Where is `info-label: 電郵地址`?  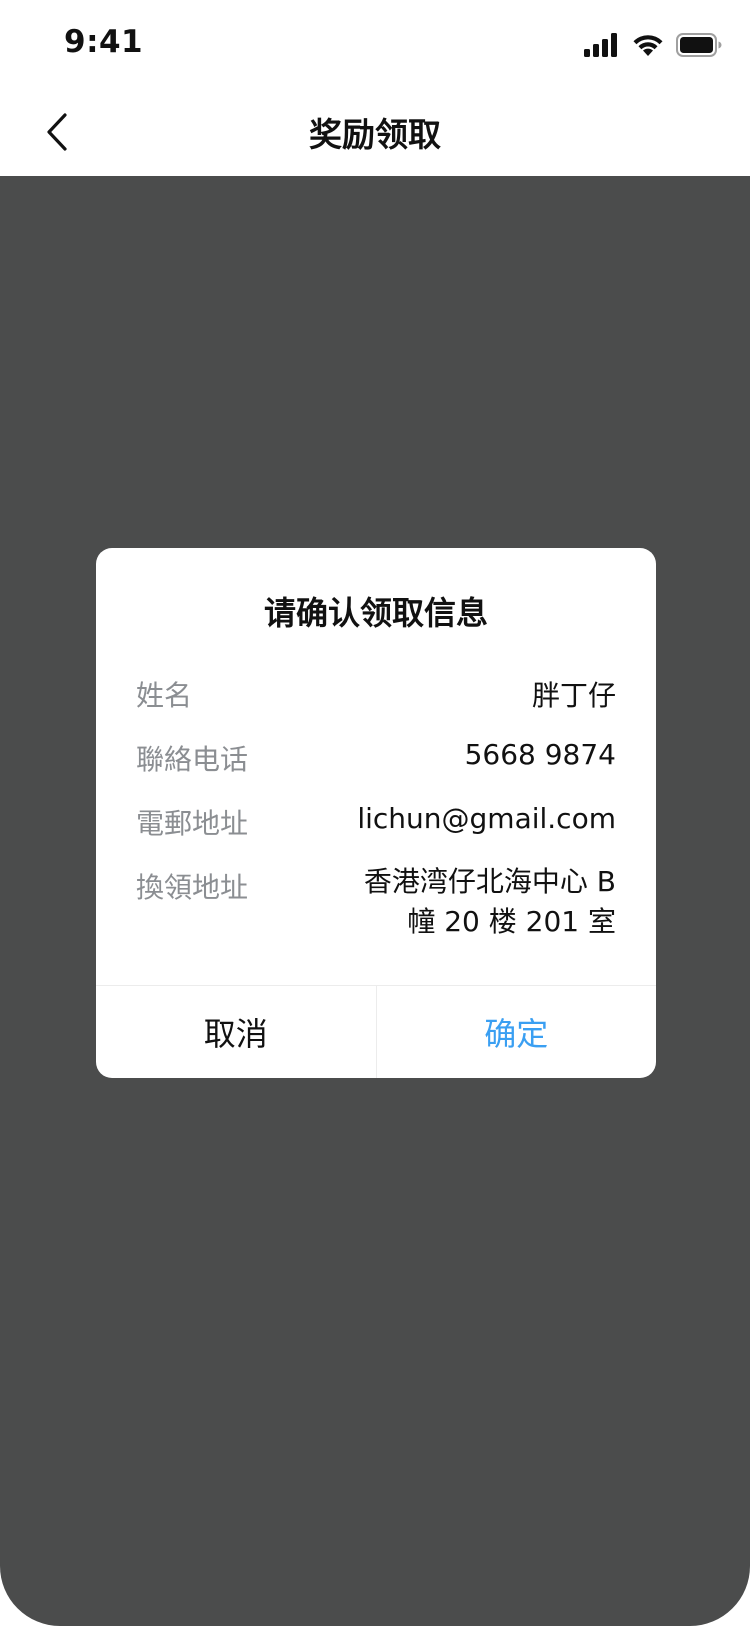 info-label: 電郵地址 is located at coordinates (192, 823).